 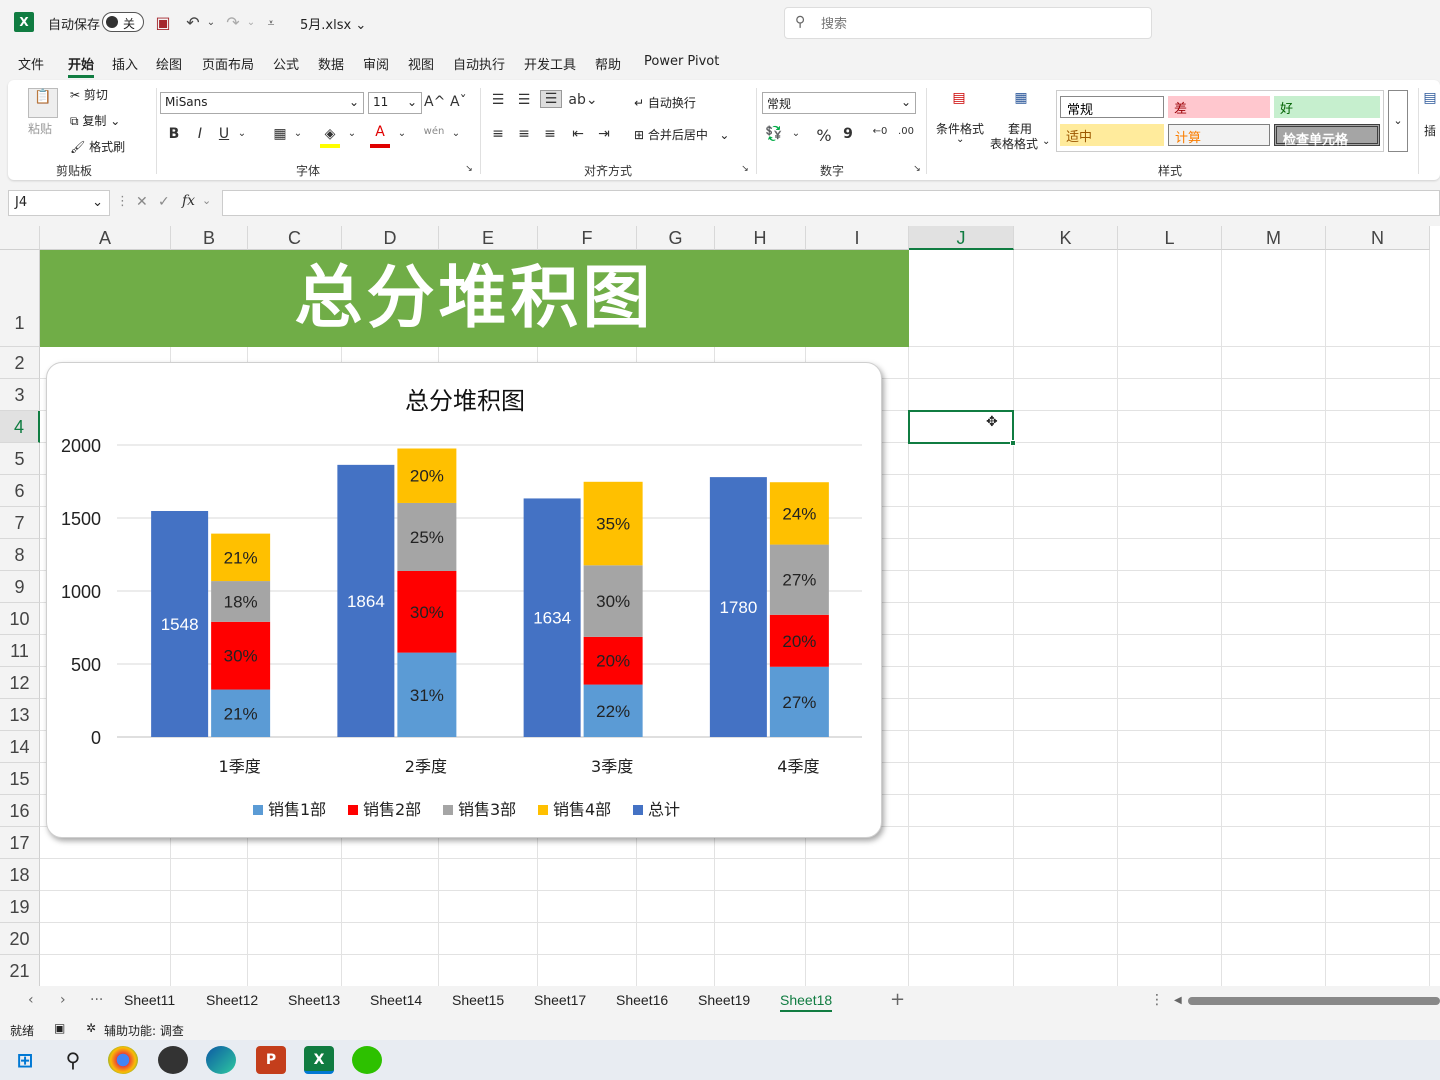 I want to click on fill-handle, so click(x=1013, y=443).